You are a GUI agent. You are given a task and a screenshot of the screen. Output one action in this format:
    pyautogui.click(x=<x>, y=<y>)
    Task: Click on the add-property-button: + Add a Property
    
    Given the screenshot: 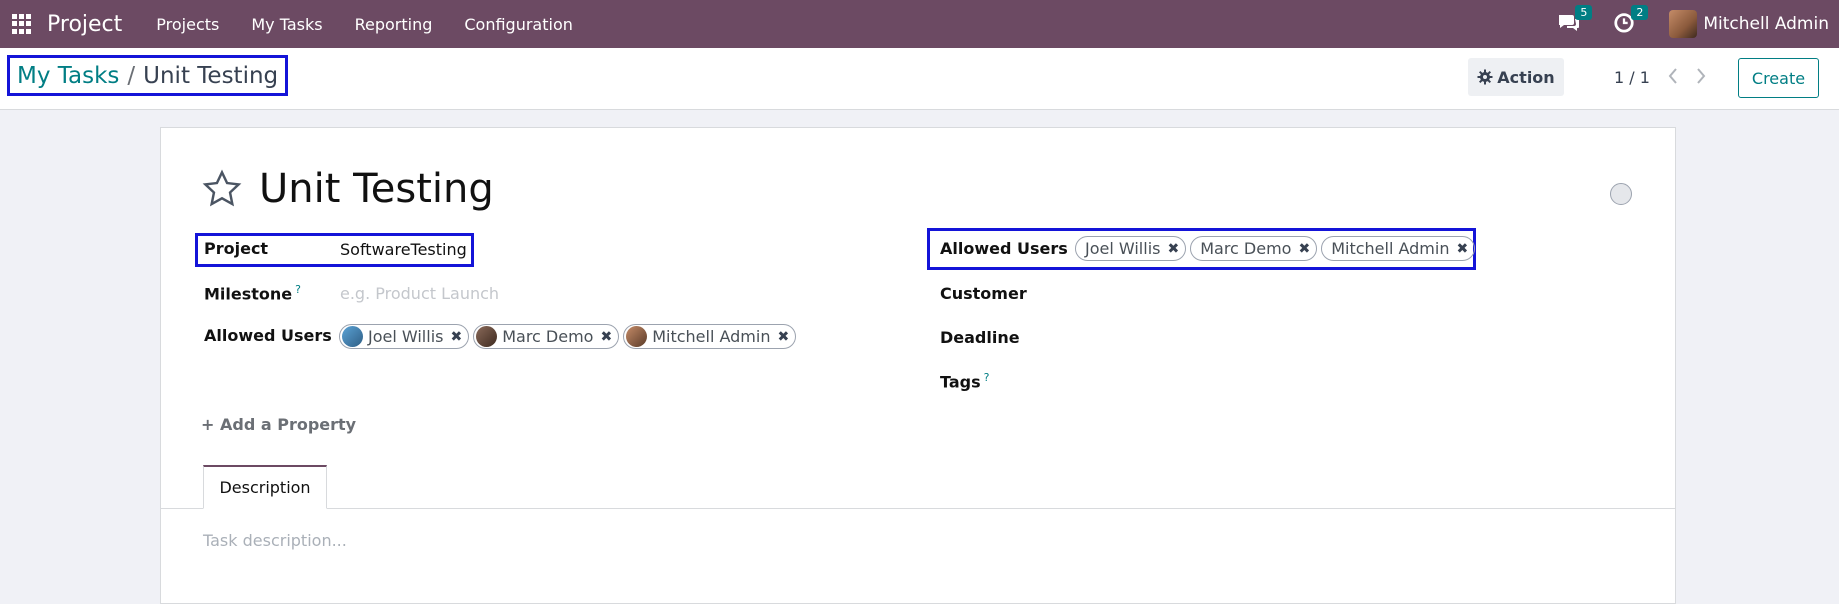 What is the action you would take?
    pyautogui.click(x=278, y=424)
    